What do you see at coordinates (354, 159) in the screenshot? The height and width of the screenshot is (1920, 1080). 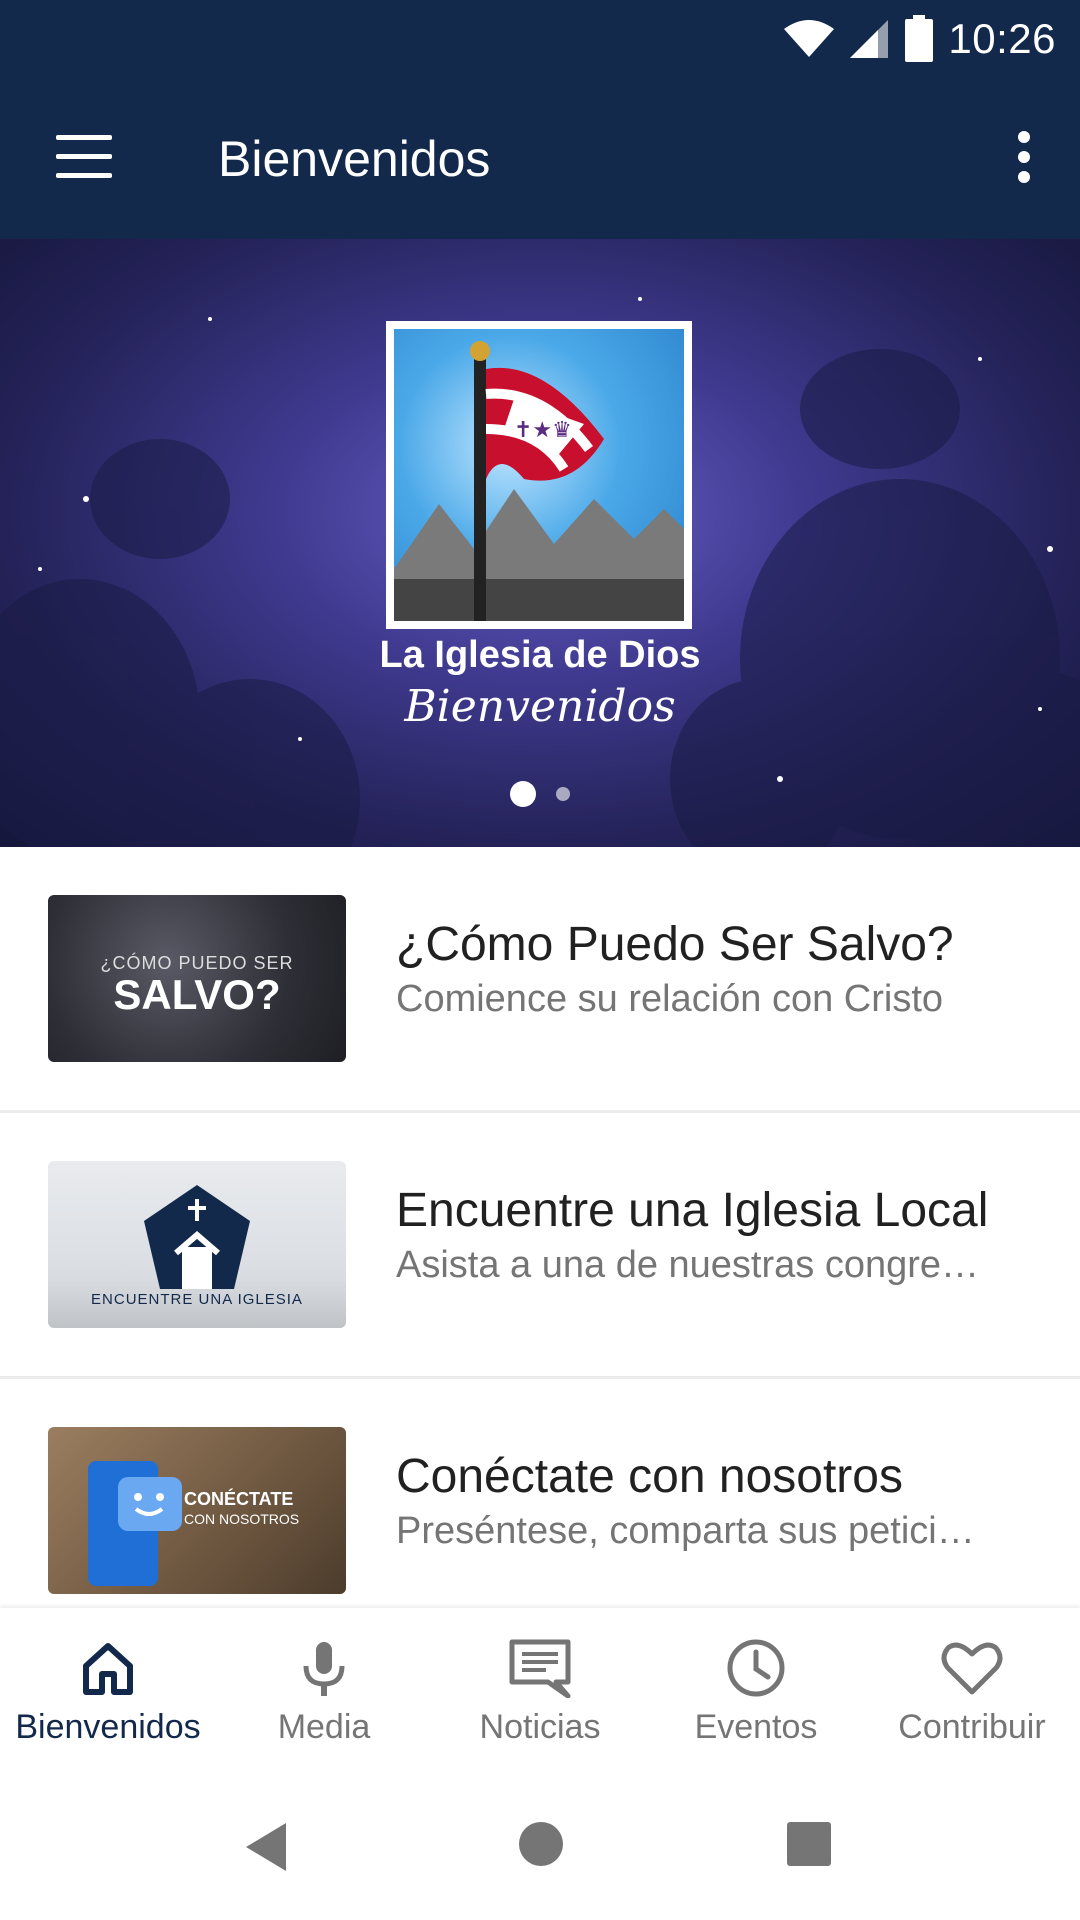 I see `page-title: Bienvenidos` at bounding box center [354, 159].